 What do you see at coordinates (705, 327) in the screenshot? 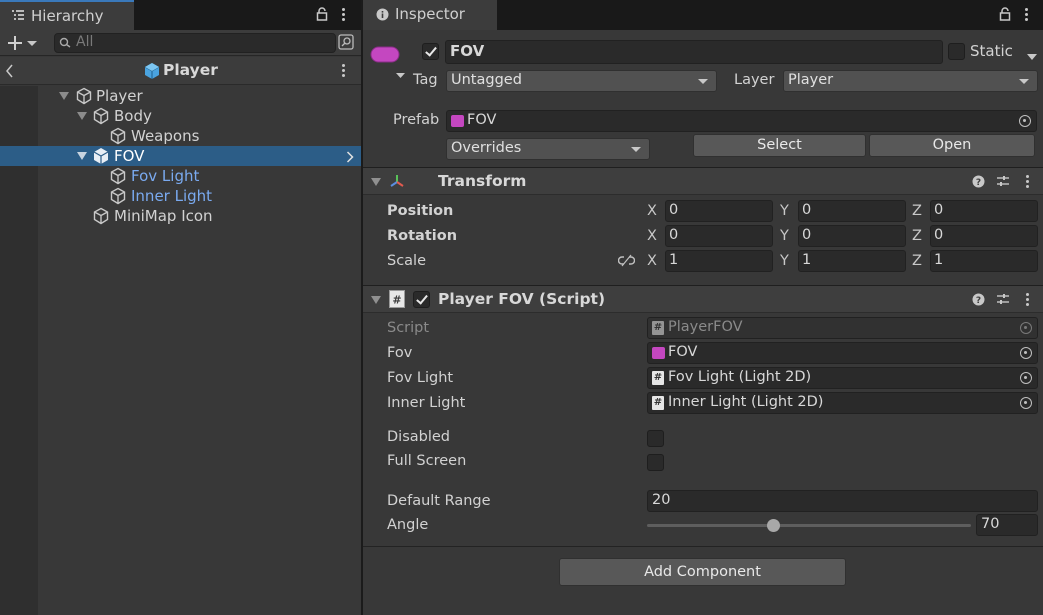
I see `script-value: PlayerFOV` at bounding box center [705, 327].